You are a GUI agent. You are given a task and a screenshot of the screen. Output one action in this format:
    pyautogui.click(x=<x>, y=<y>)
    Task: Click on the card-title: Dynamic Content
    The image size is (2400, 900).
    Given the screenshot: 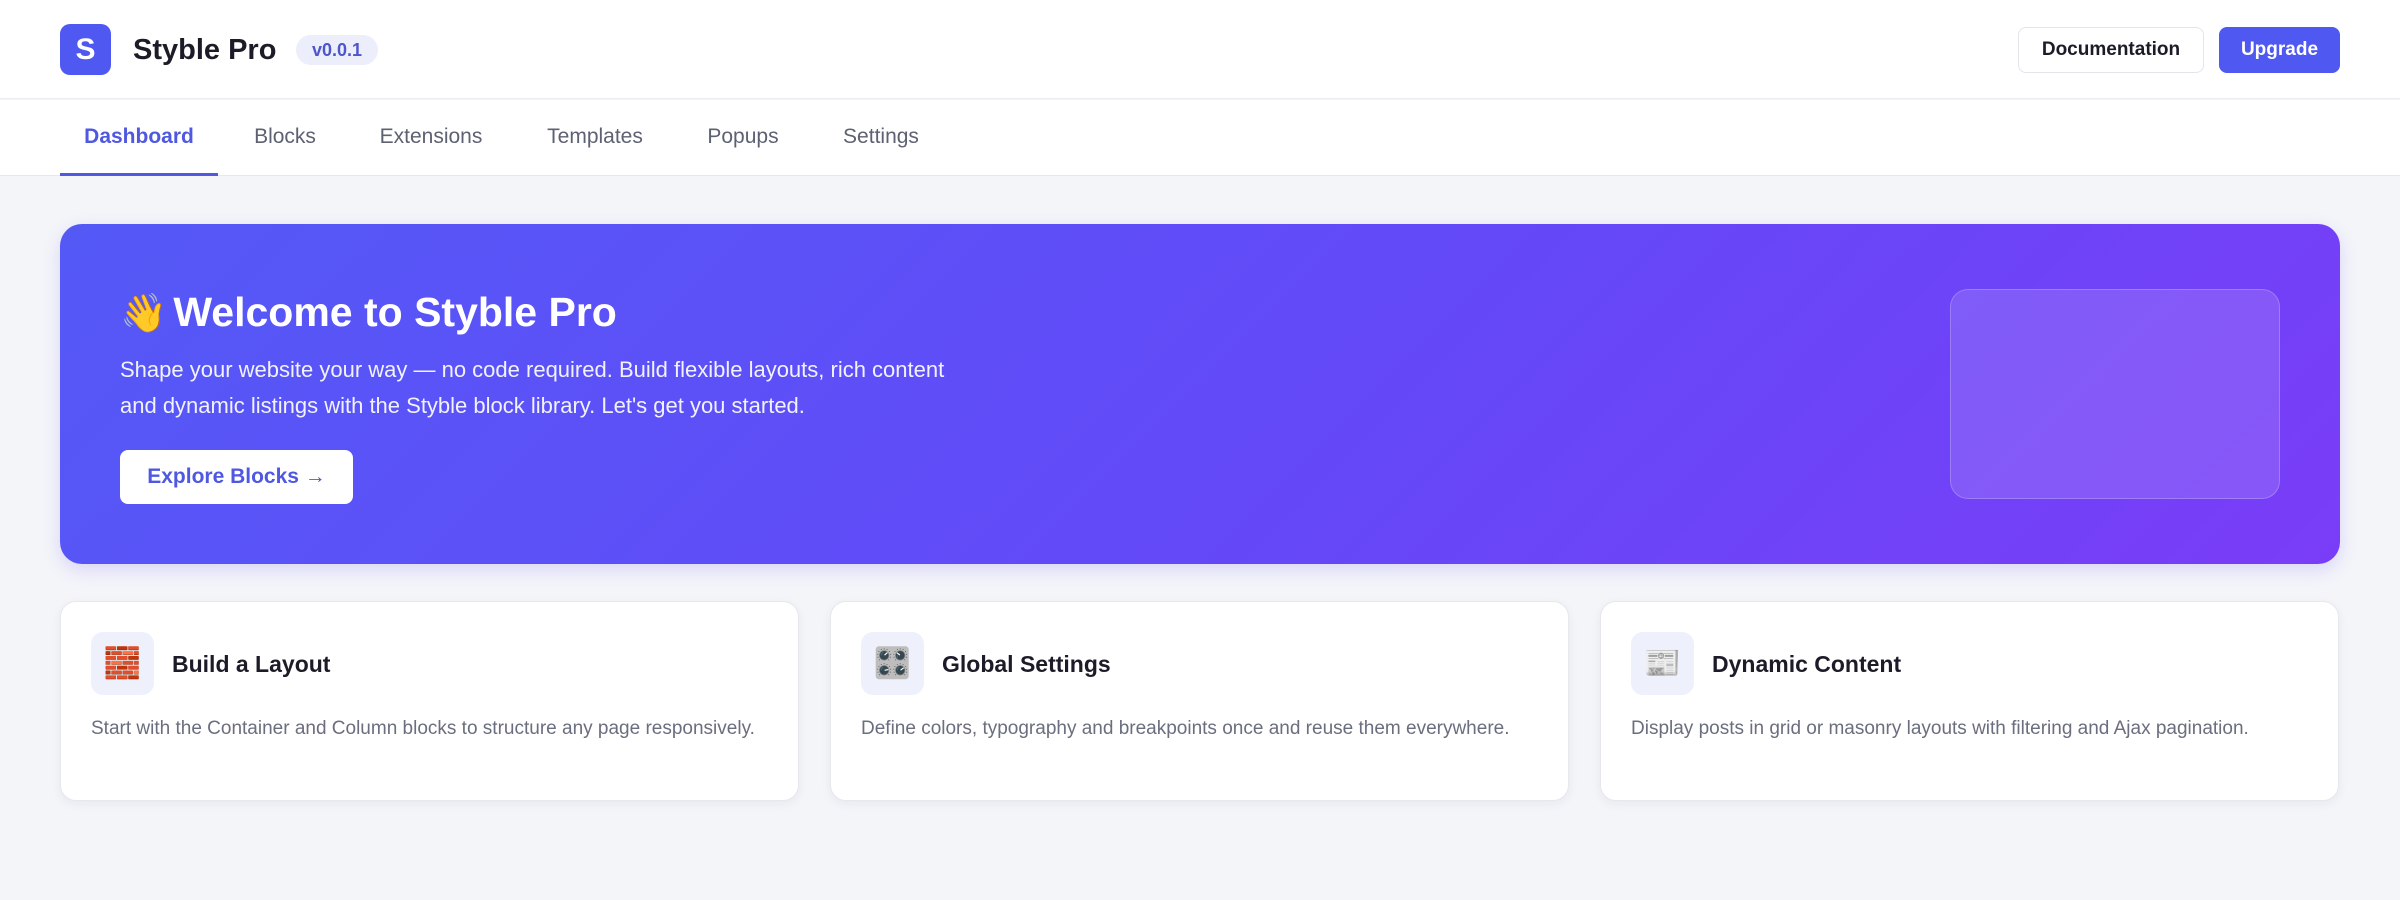 What is the action you would take?
    pyautogui.click(x=1807, y=664)
    